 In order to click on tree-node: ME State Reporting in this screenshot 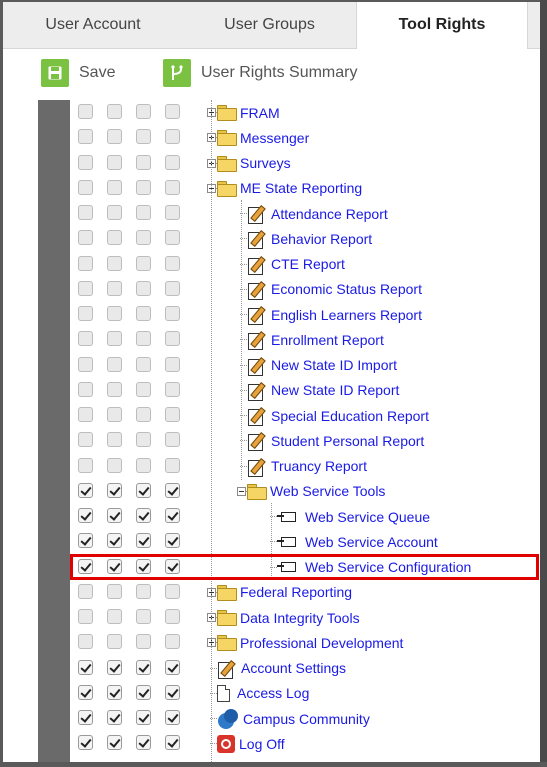, I will do `click(289, 188)`.